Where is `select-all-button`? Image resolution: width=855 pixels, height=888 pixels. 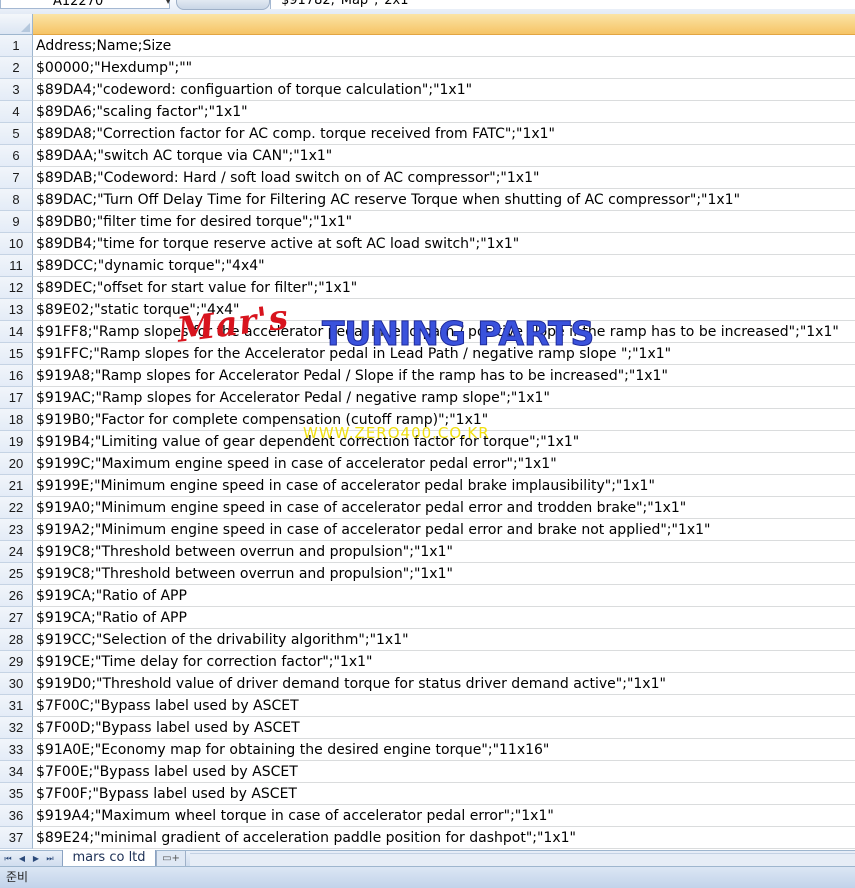 select-all-button is located at coordinates (16, 24).